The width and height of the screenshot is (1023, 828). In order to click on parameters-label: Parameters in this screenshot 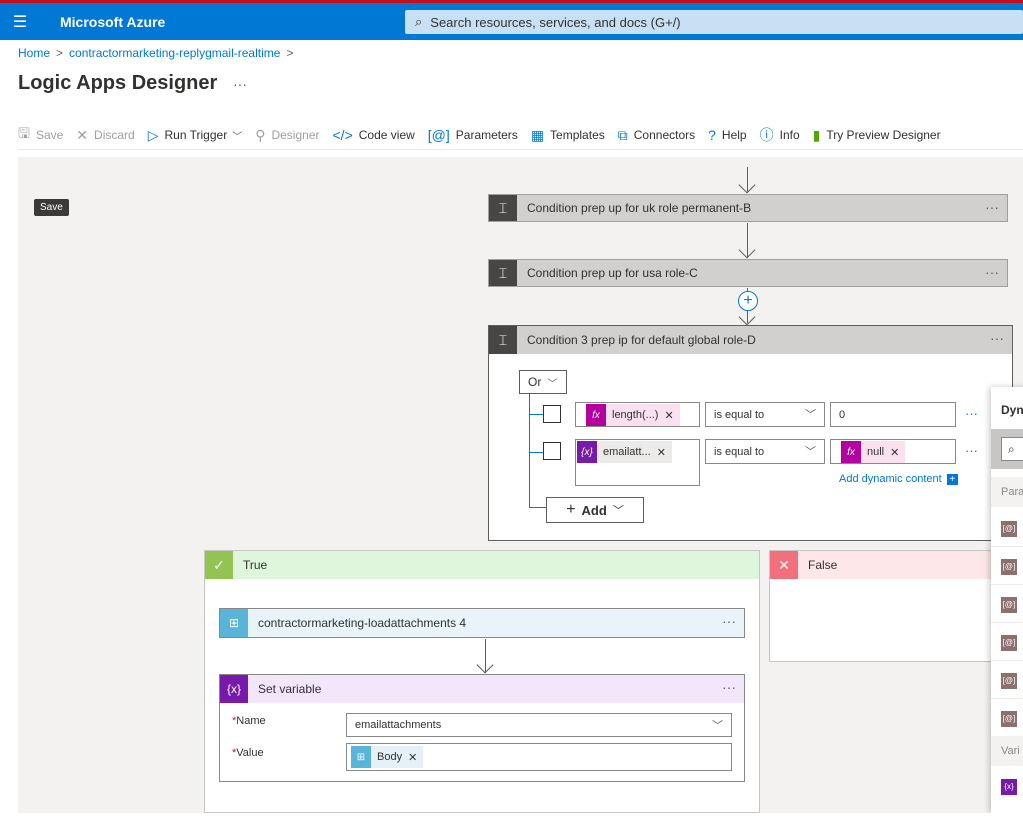, I will do `click(486, 135)`.